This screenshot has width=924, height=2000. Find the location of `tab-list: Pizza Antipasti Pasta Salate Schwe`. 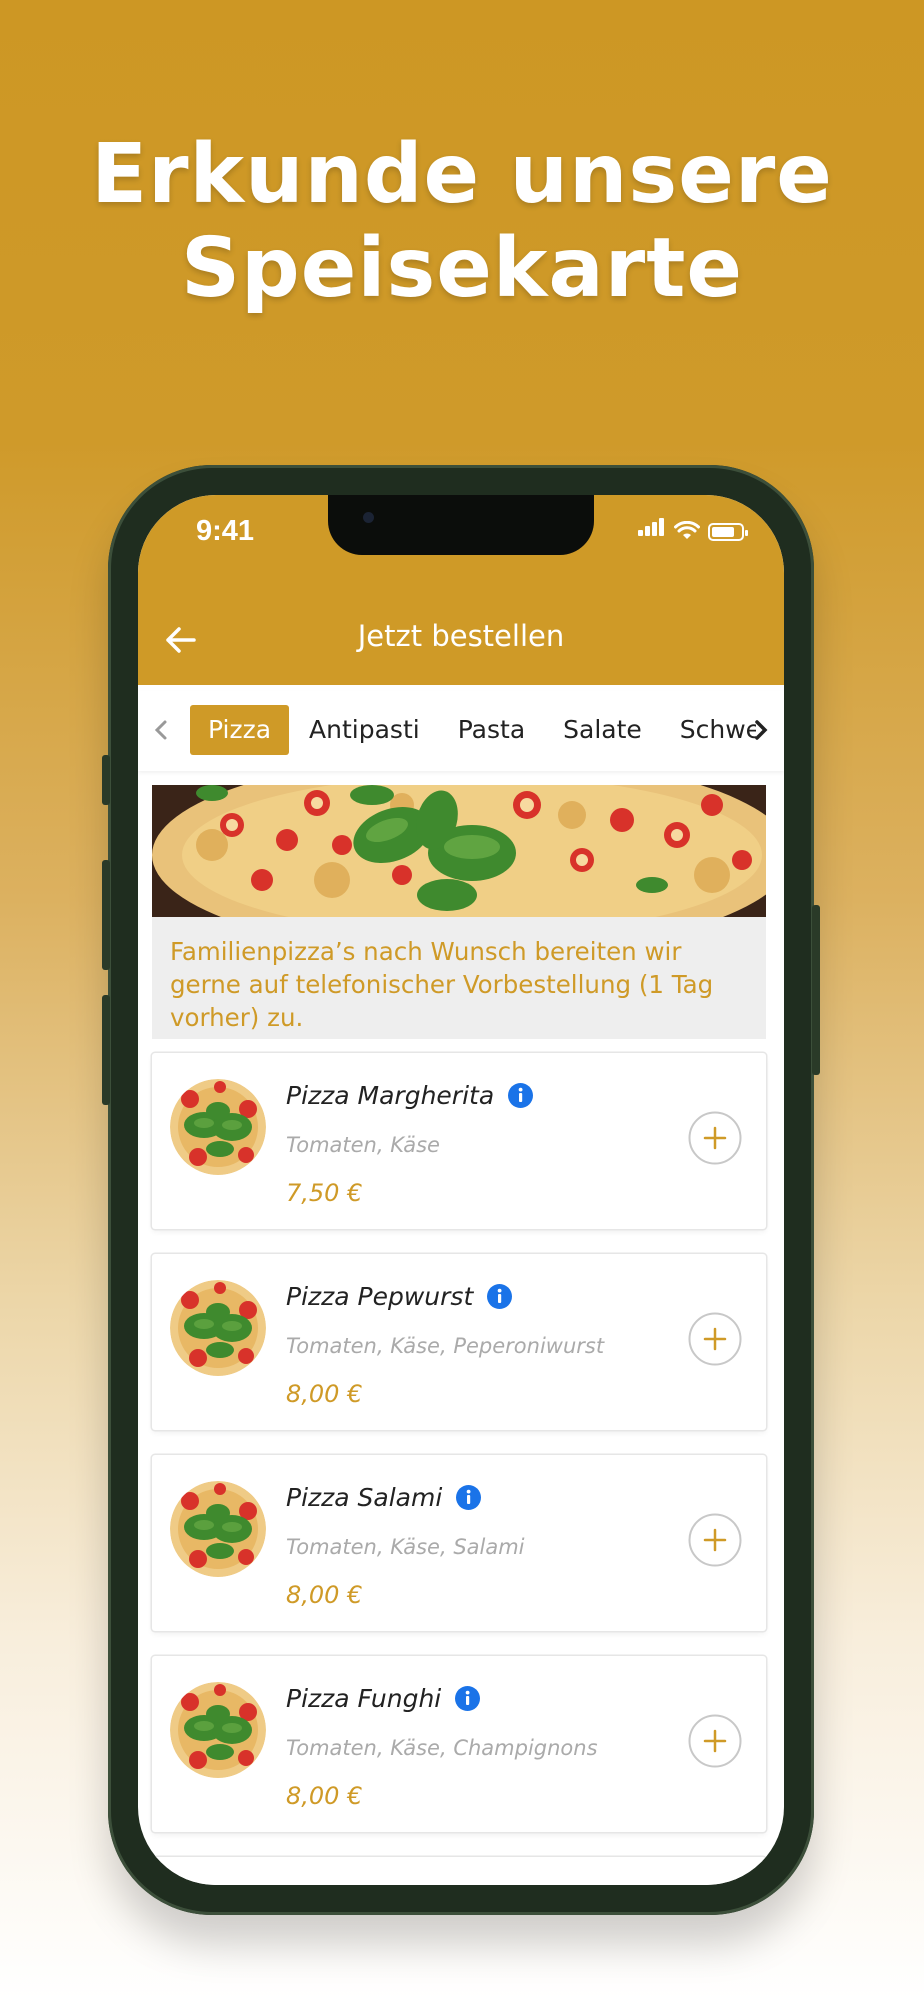

tab-list: Pizza Antipasti Pasta Salate Schwe is located at coordinates (473, 731).